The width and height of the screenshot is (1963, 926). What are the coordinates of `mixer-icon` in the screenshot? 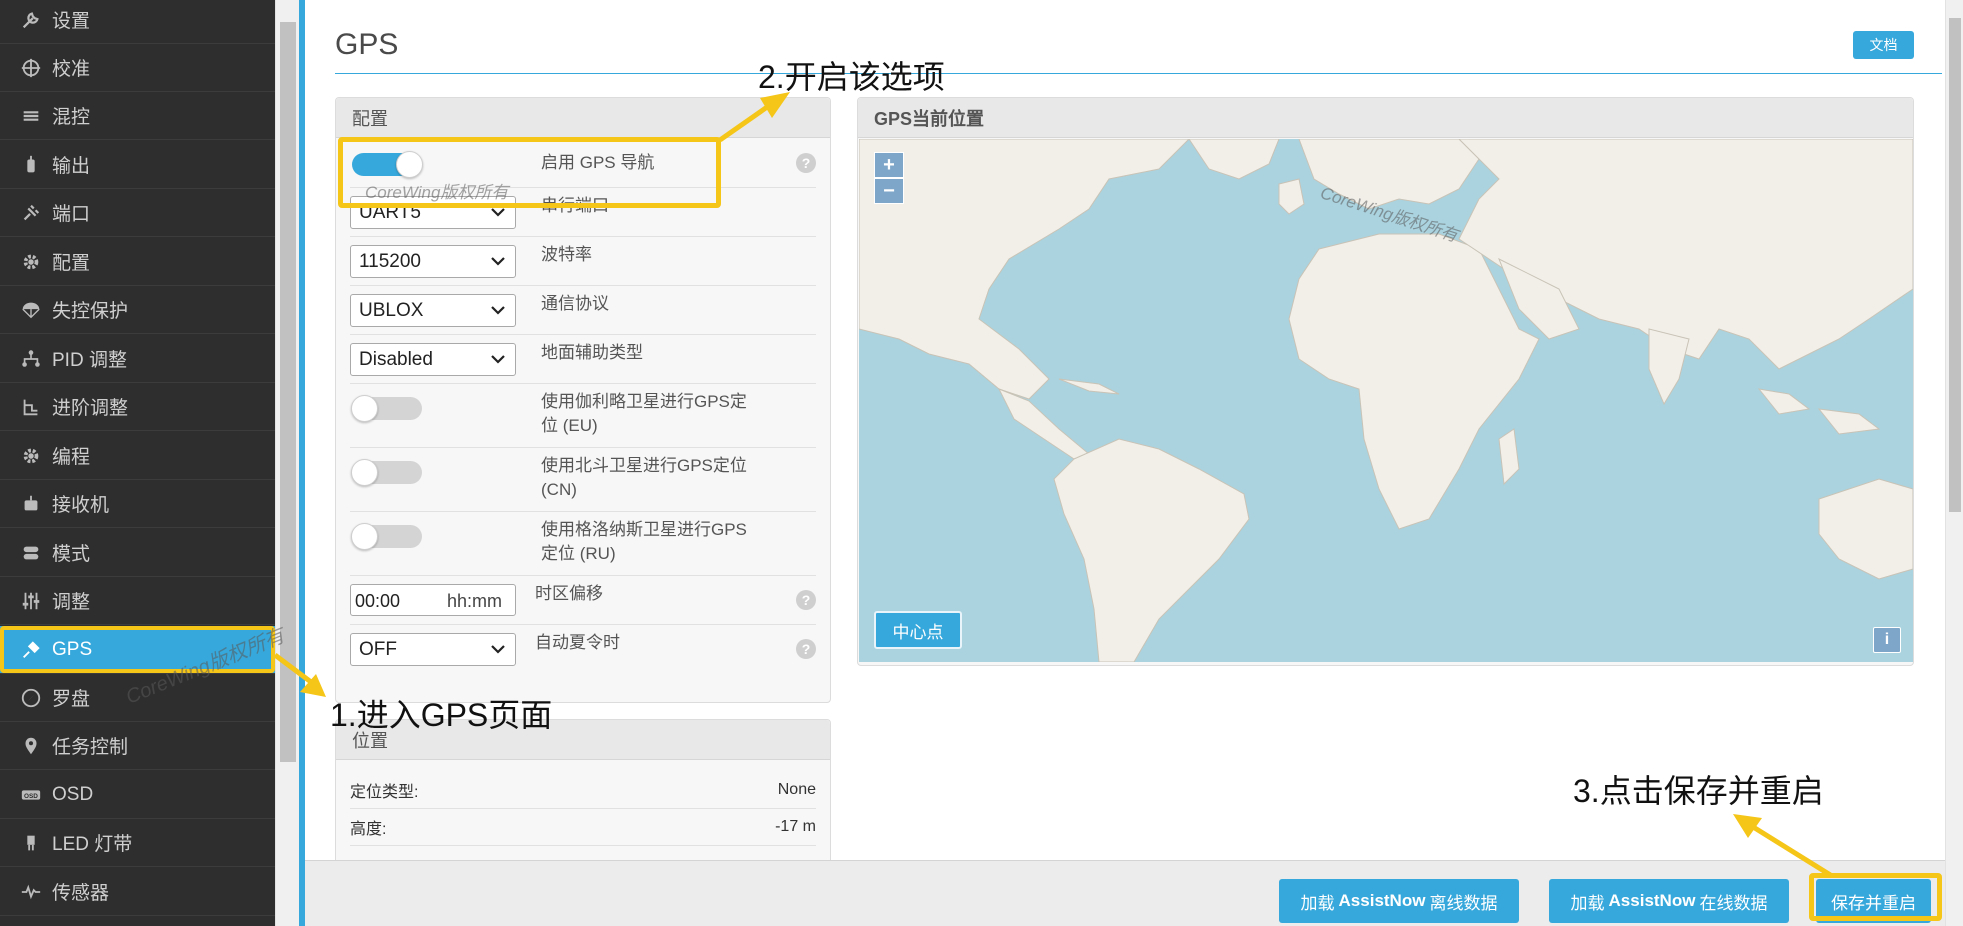 It's located at (31, 116).